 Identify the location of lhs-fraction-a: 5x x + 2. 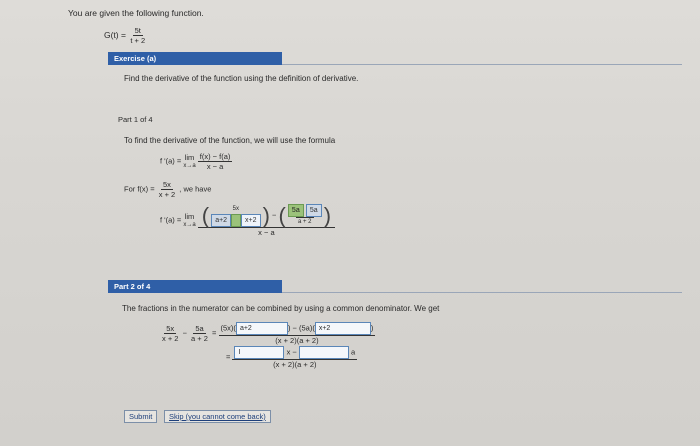
(170, 333).